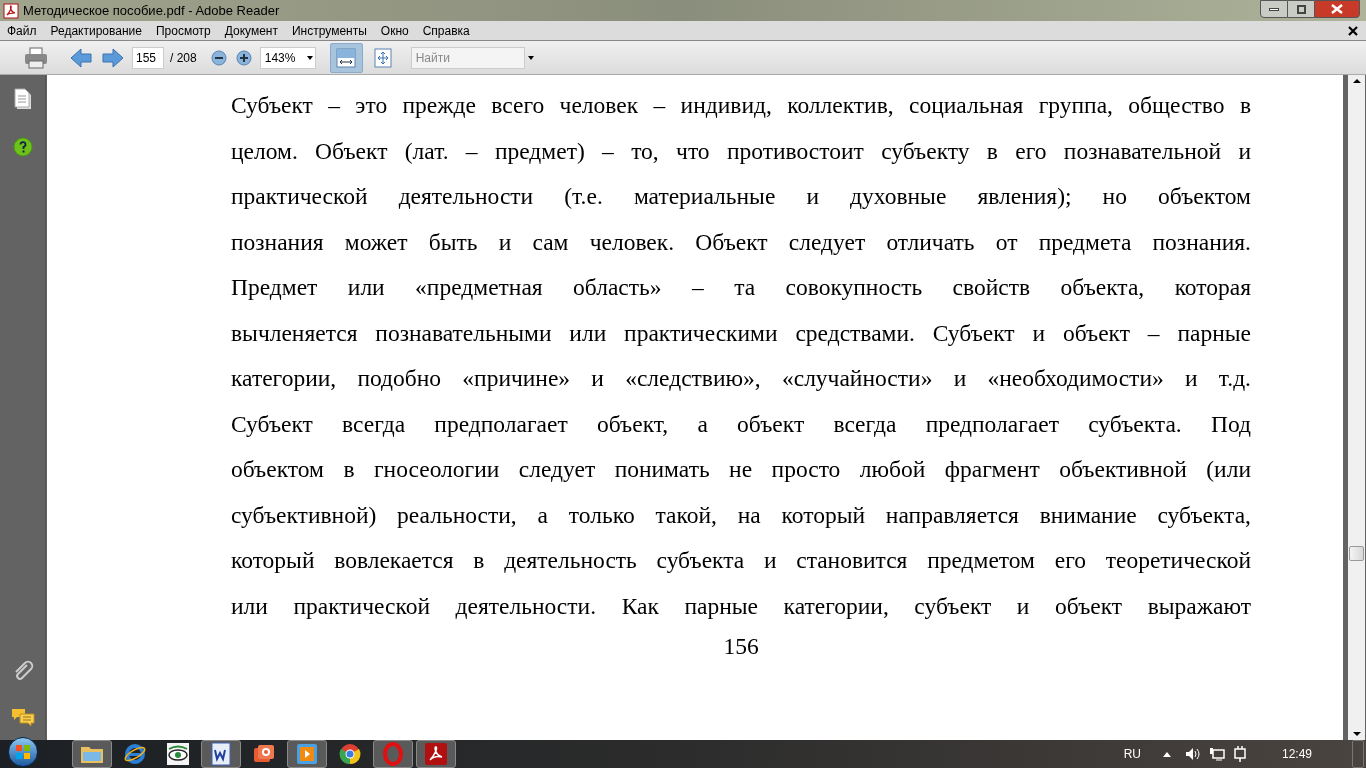 This screenshot has width=1366, height=768. What do you see at coordinates (178, 754) in the screenshot?
I see `eye-icon` at bounding box center [178, 754].